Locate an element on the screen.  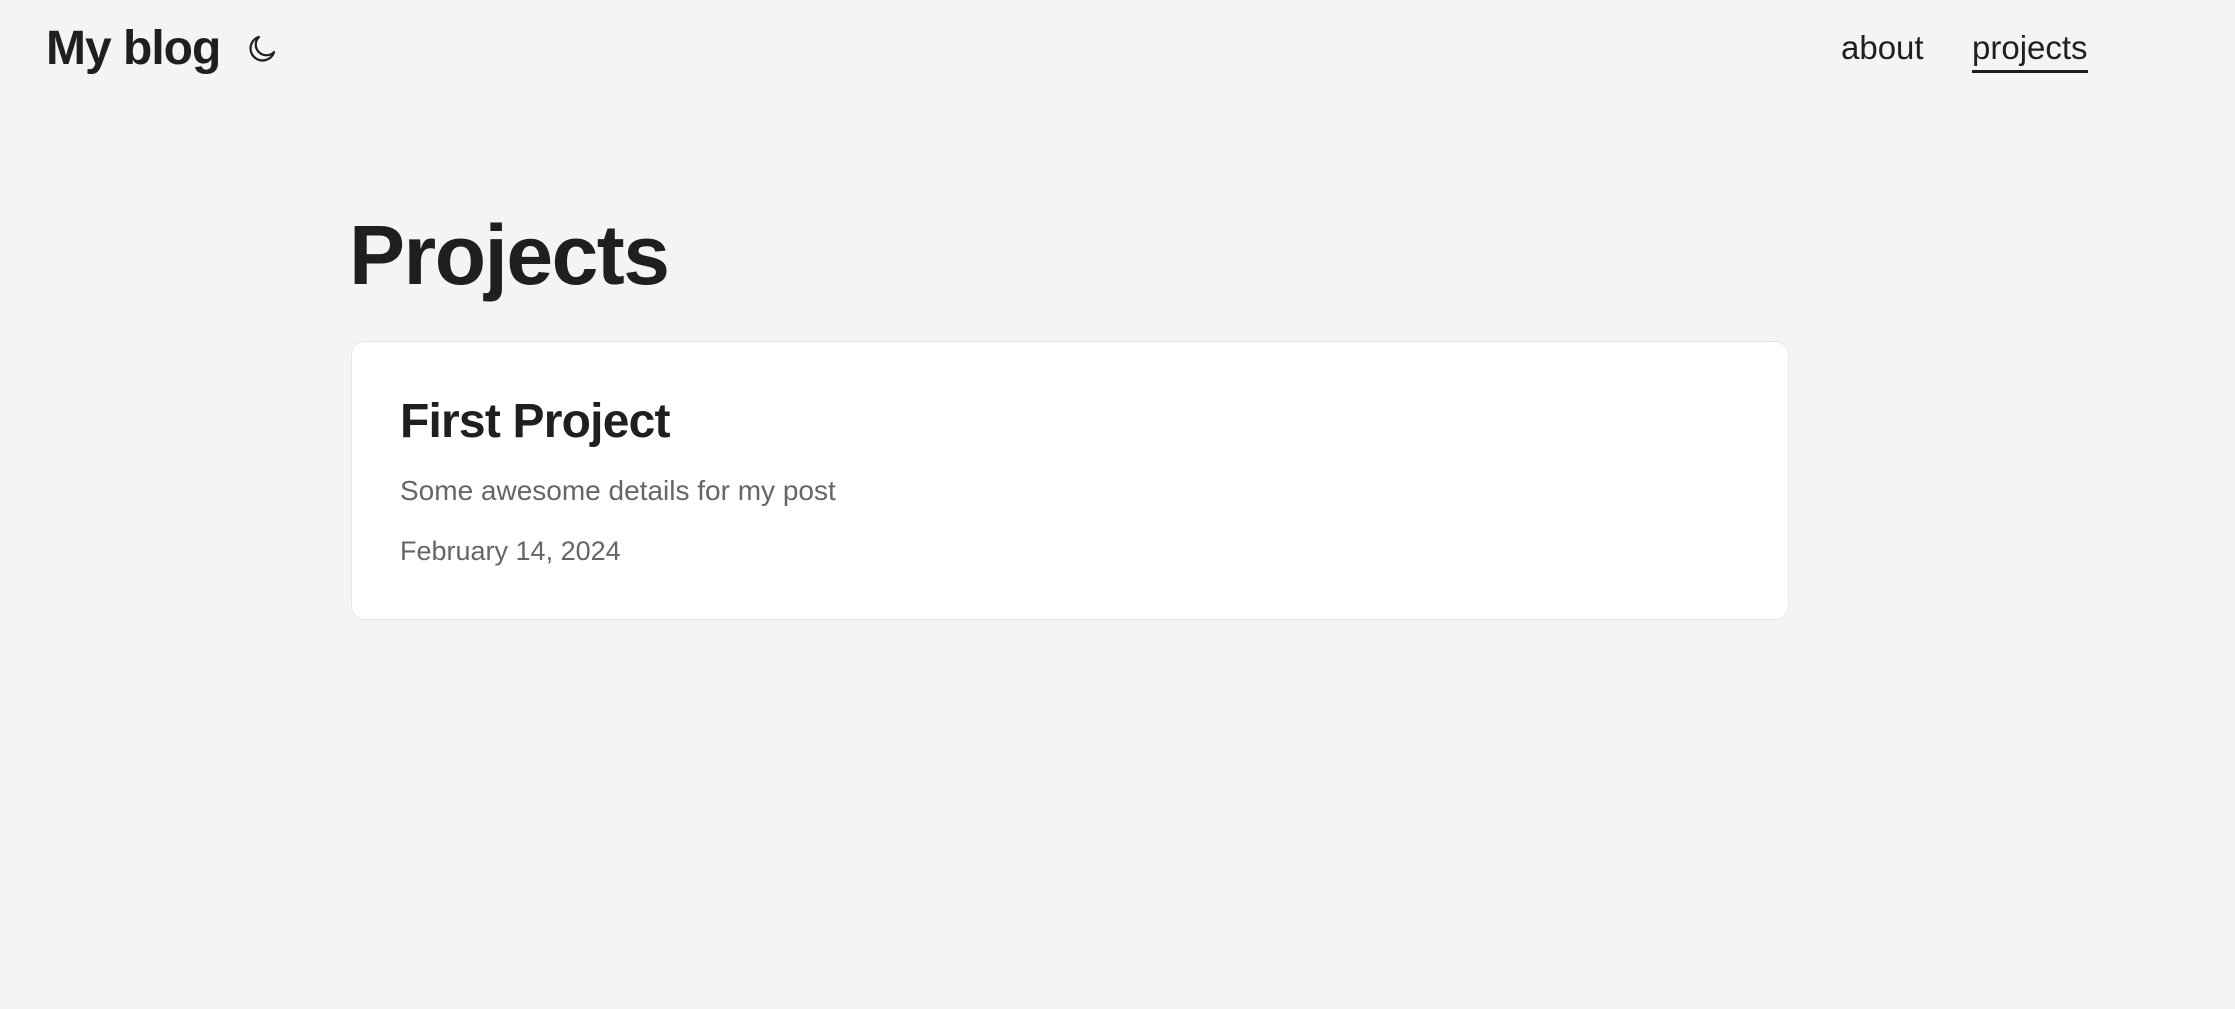
project-description: Some awesome details for my post is located at coordinates (618, 490).